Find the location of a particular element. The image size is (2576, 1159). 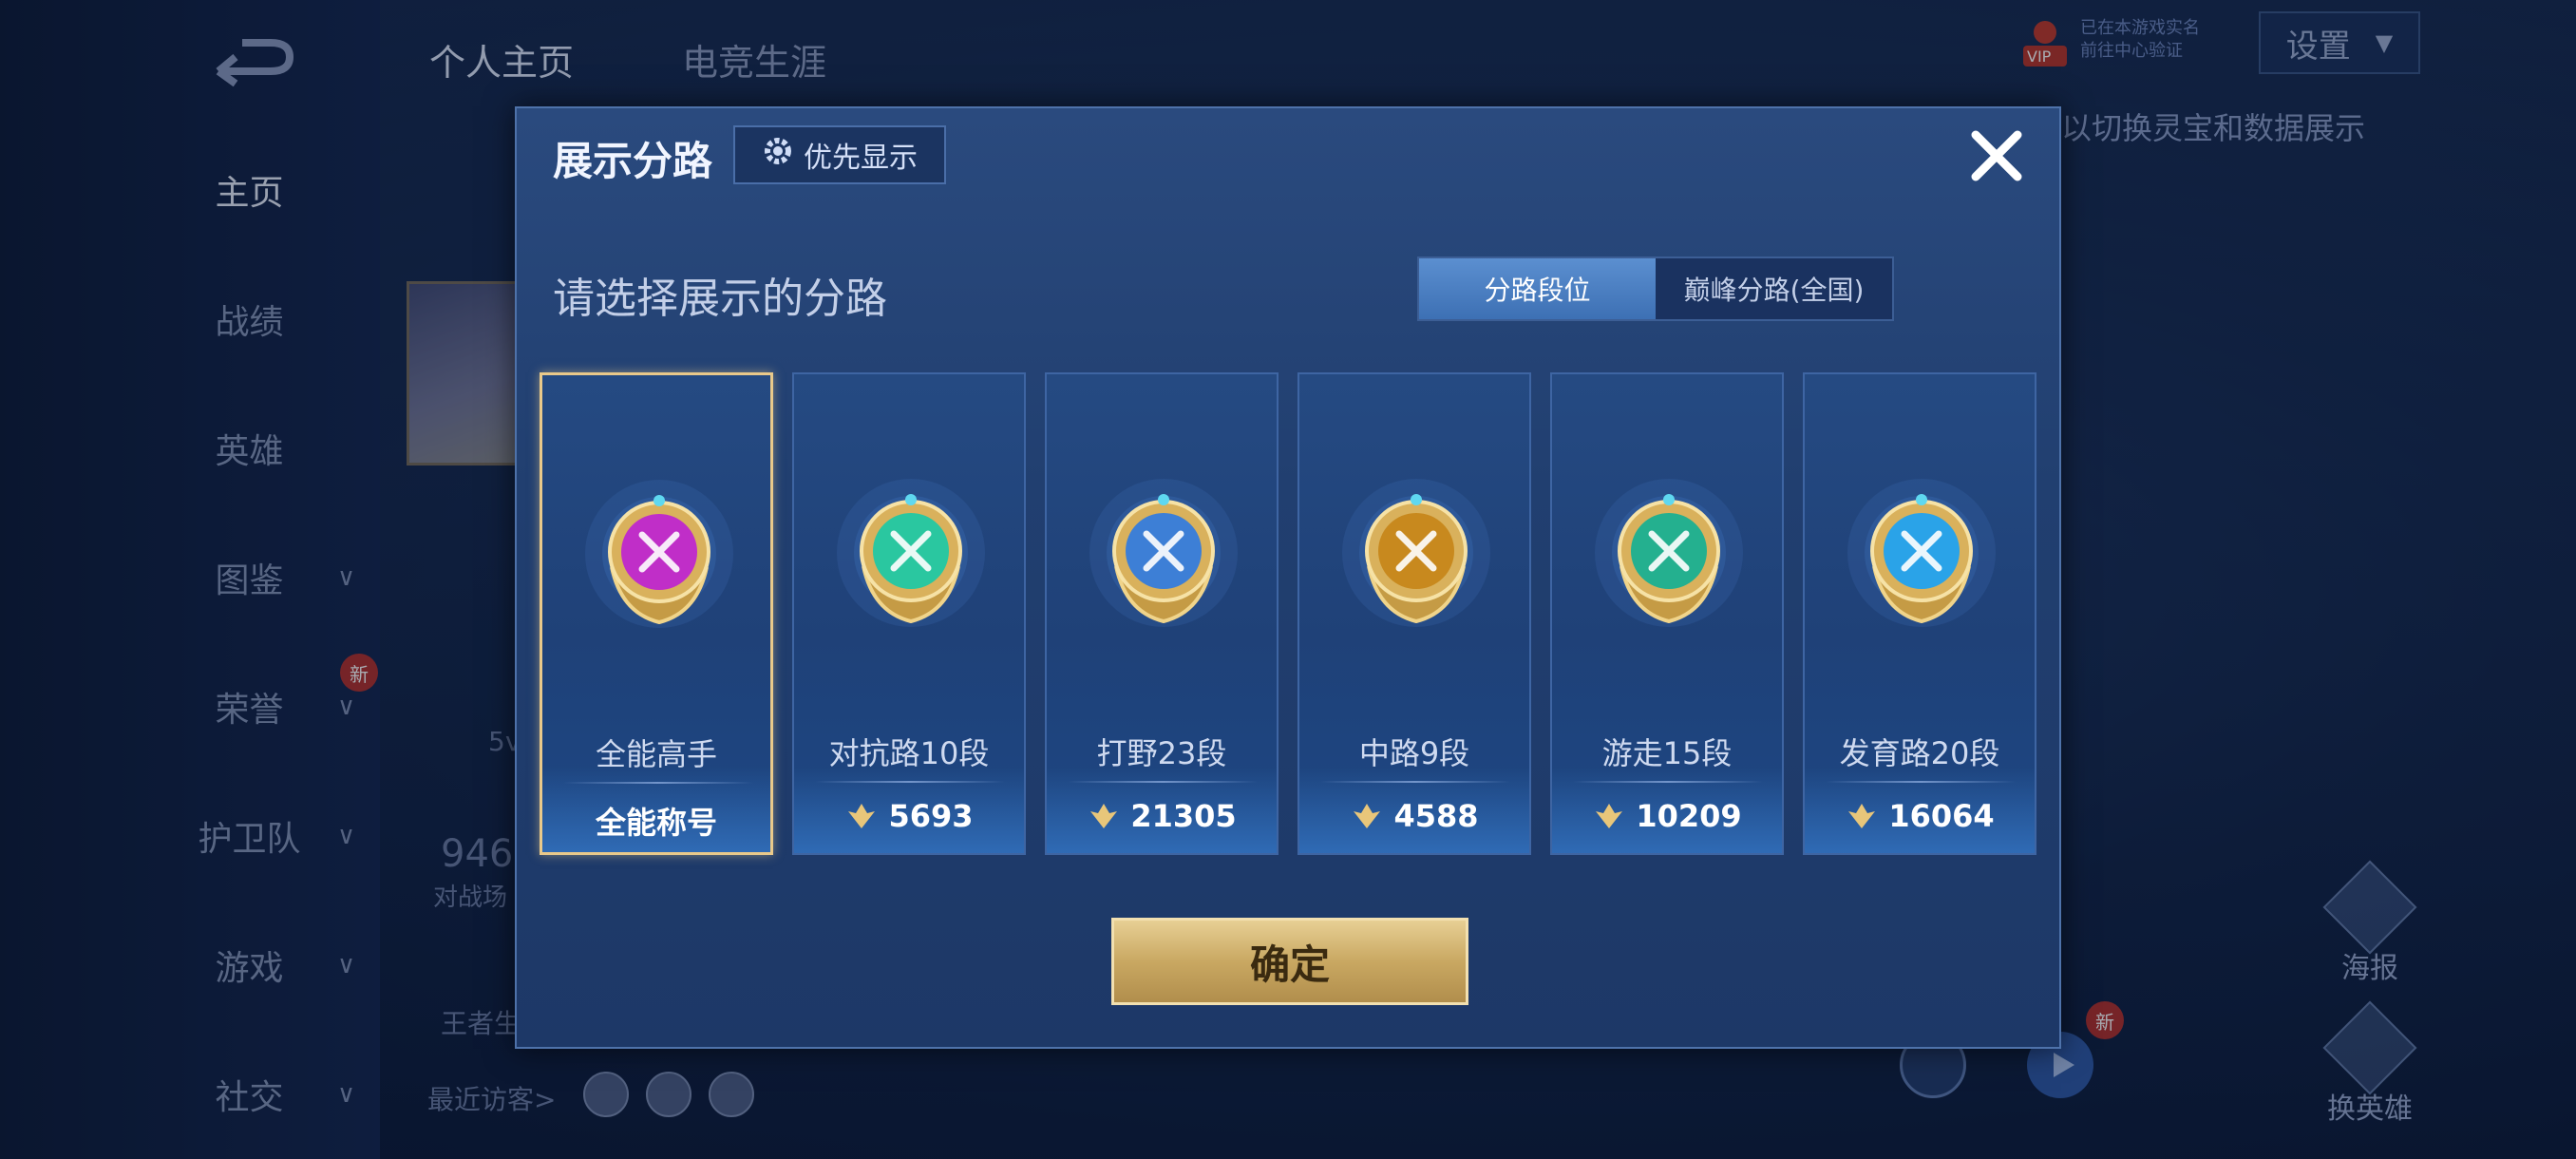

lane-score-value: 4588 is located at coordinates (1436, 816).